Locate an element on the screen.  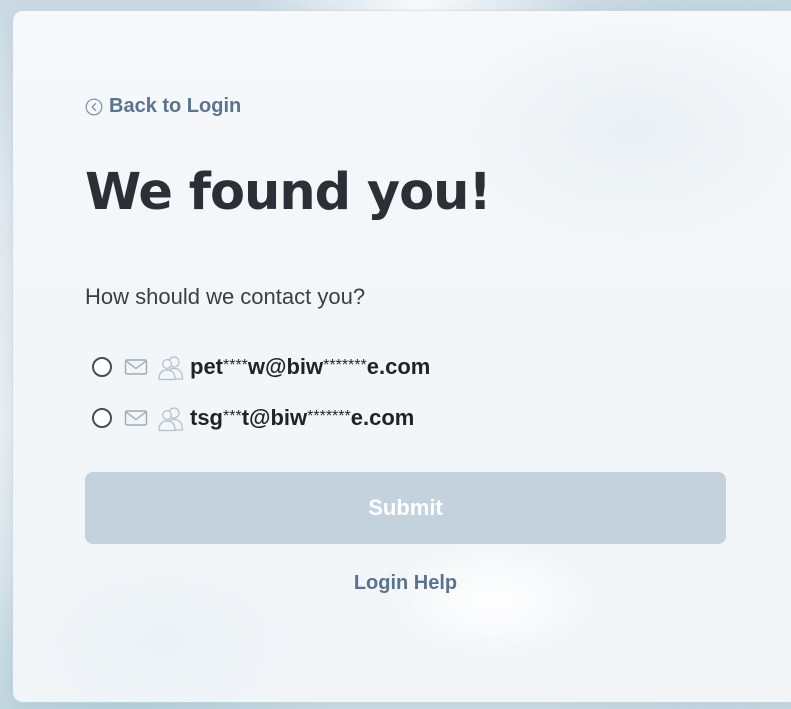
contact-option-2-radio is located at coordinates (102, 418).